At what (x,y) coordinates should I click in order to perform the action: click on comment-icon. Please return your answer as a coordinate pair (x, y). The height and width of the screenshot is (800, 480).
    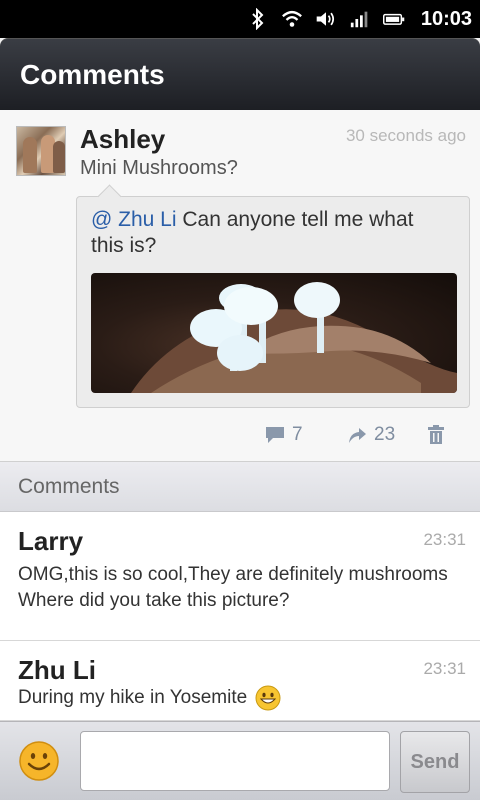
    Looking at the image, I should click on (275, 435).